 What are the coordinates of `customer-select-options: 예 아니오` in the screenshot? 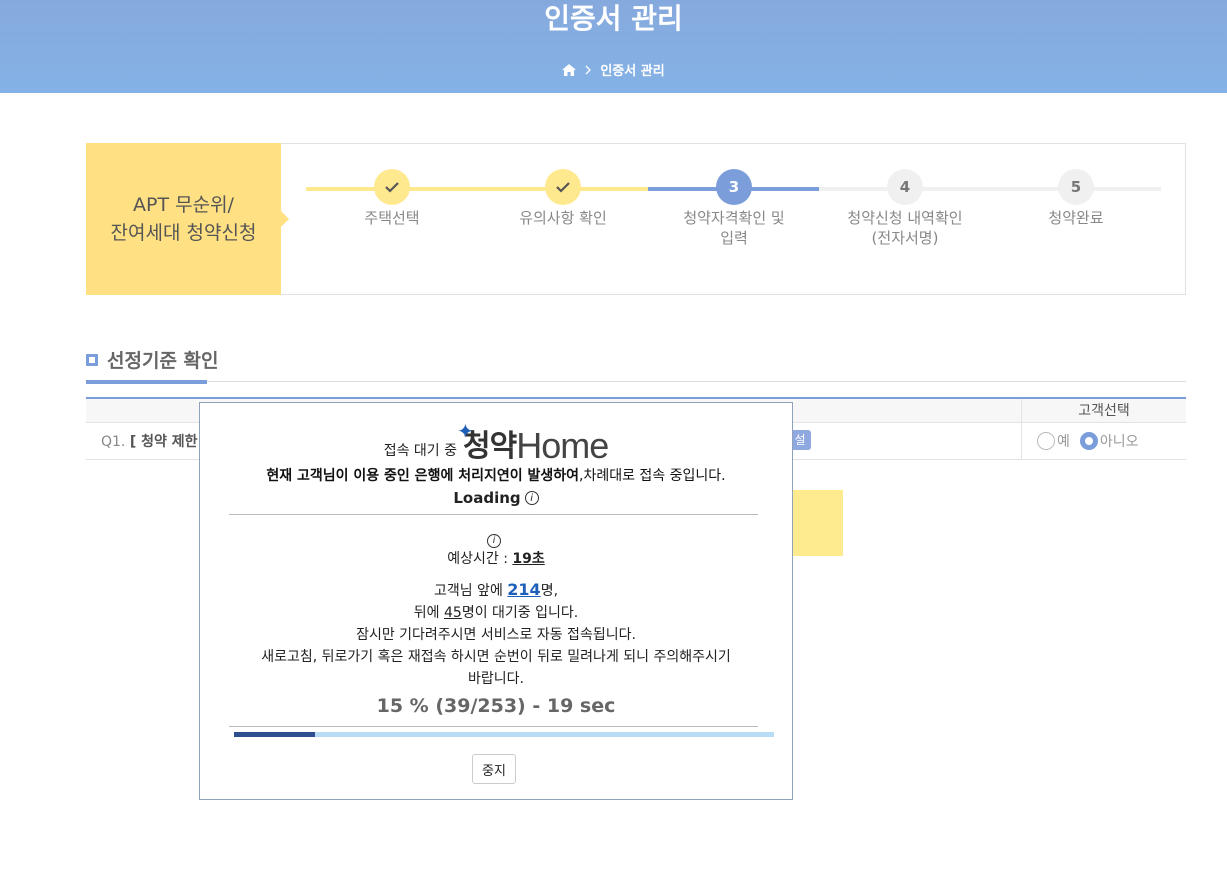 It's located at (1103, 441).